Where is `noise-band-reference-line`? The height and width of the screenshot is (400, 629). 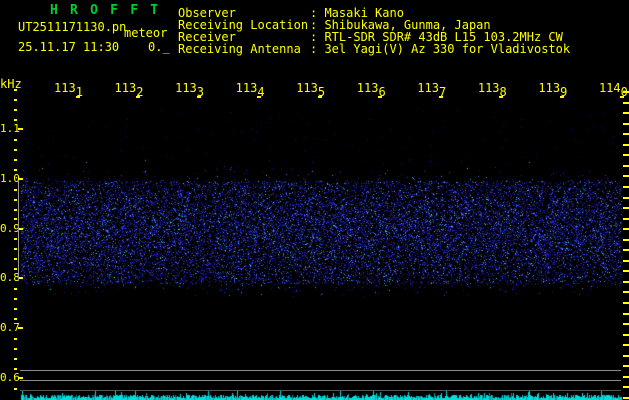 noise-band-reference-line is located at coordinates (18, 231).